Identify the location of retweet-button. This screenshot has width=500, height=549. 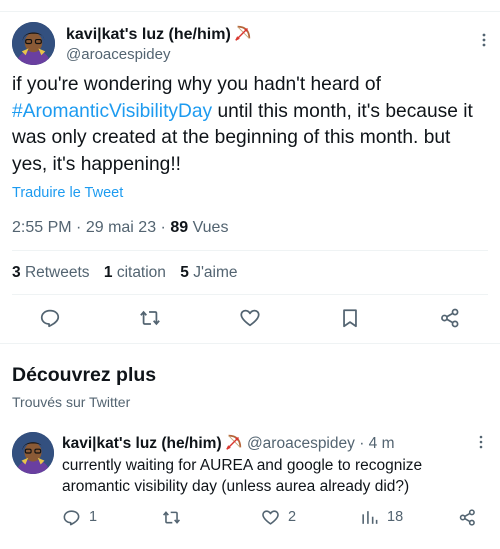
(150, 318).